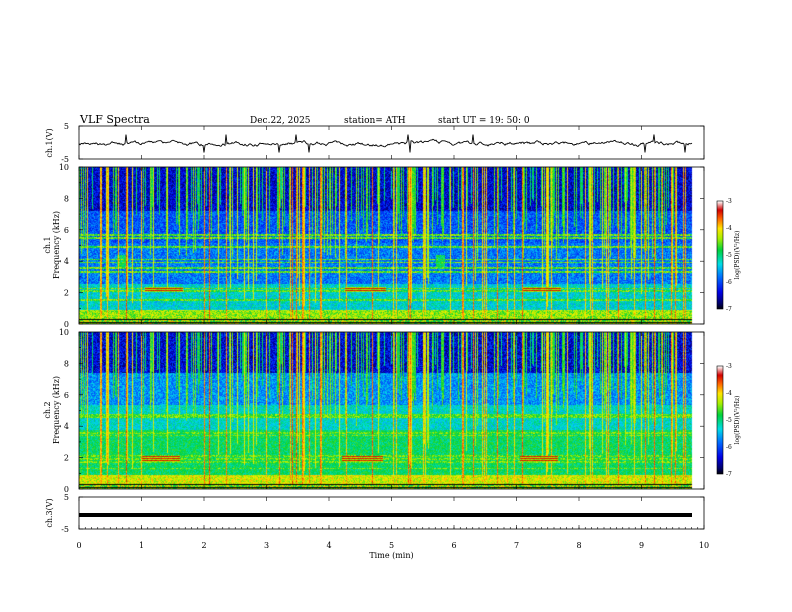 This screenshot has height=612, width=792. What do you see at coordinates (266, 545) in the screenshot?
I see `x-tick-label: 3` at bounding box center [266, 545].